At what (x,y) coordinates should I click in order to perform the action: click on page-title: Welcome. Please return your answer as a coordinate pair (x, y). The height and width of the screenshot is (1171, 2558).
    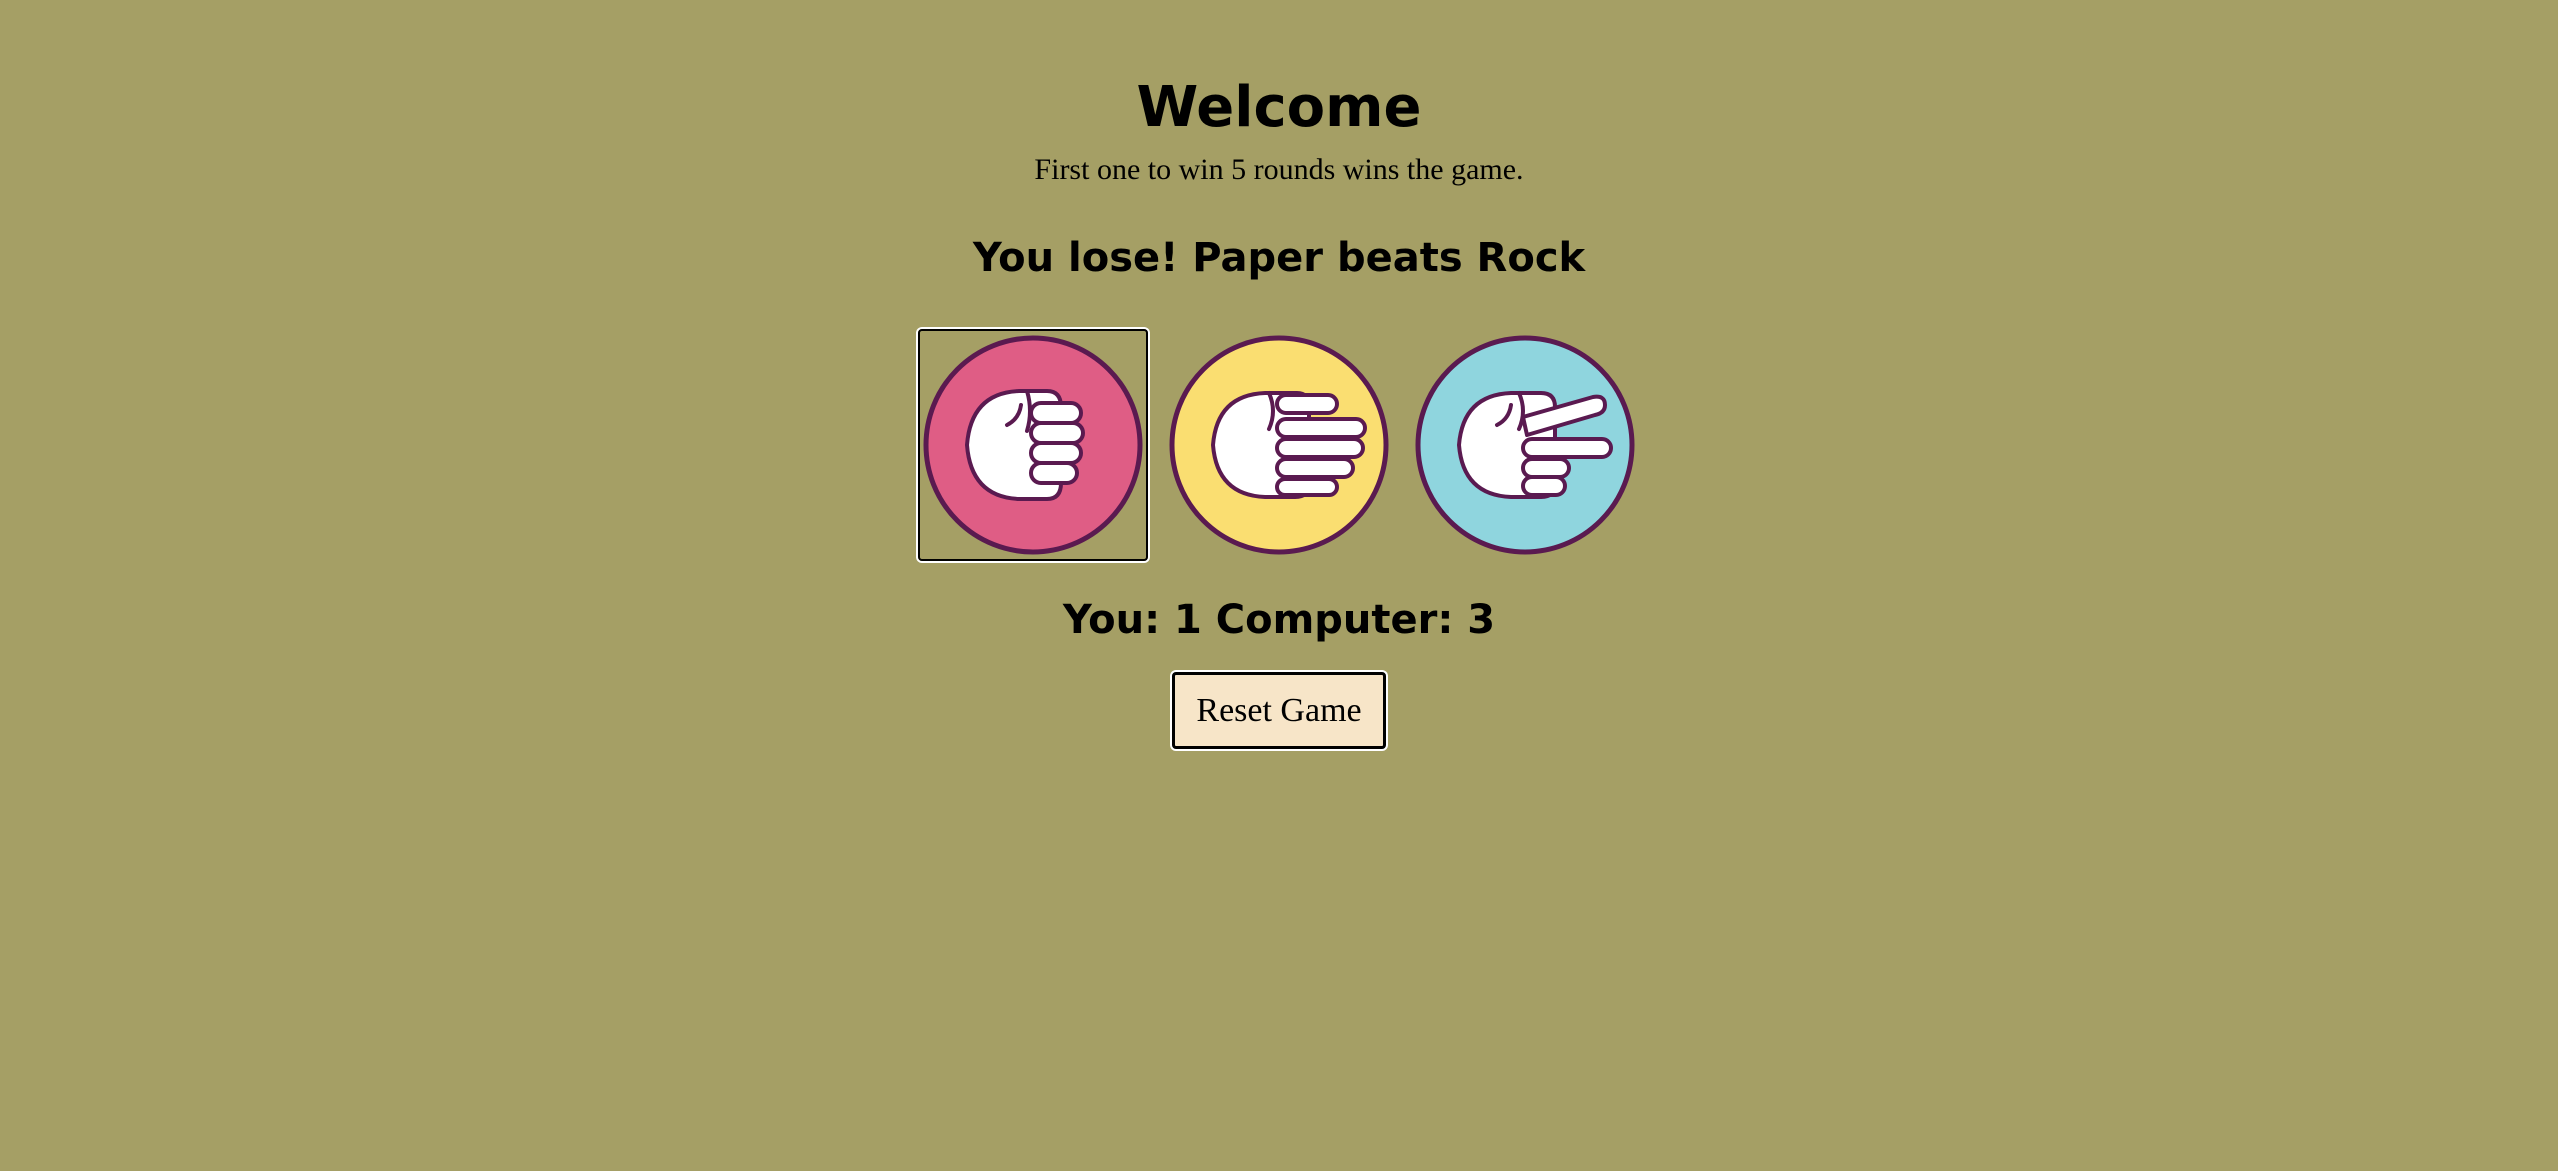
    Looking at the image, I should click on (1279, 107).